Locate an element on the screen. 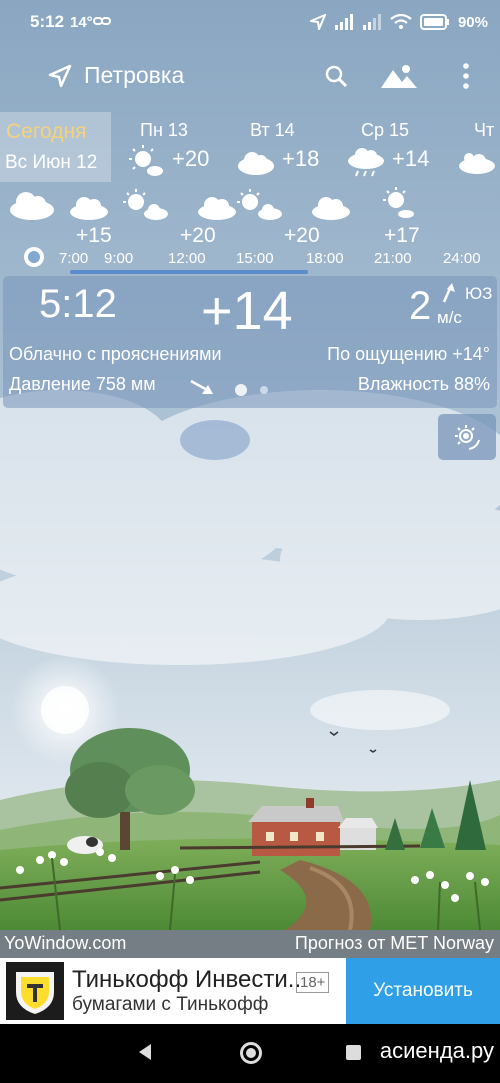  wind-speed: 2 is located at coordinates (420, 306).